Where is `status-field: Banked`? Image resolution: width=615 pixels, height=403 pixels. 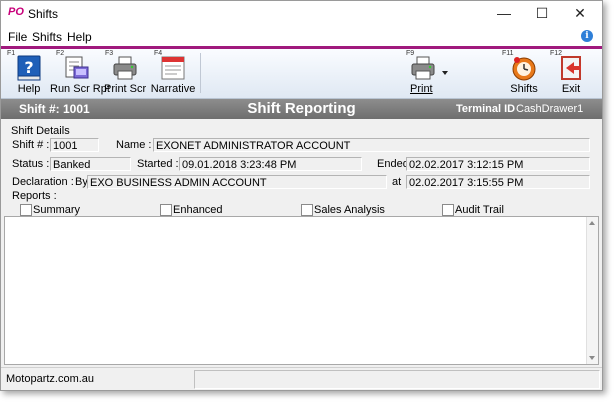 status-field: Banked is located at coordinates (90, 164).